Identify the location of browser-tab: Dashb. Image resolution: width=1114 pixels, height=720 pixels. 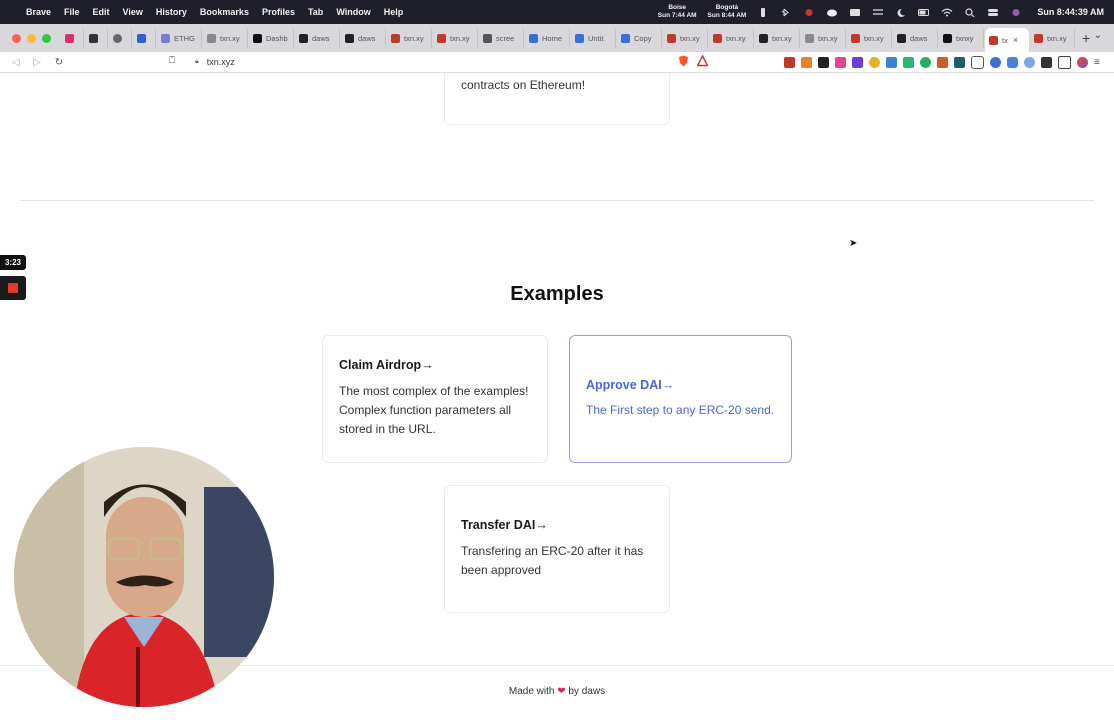
(271, 38).